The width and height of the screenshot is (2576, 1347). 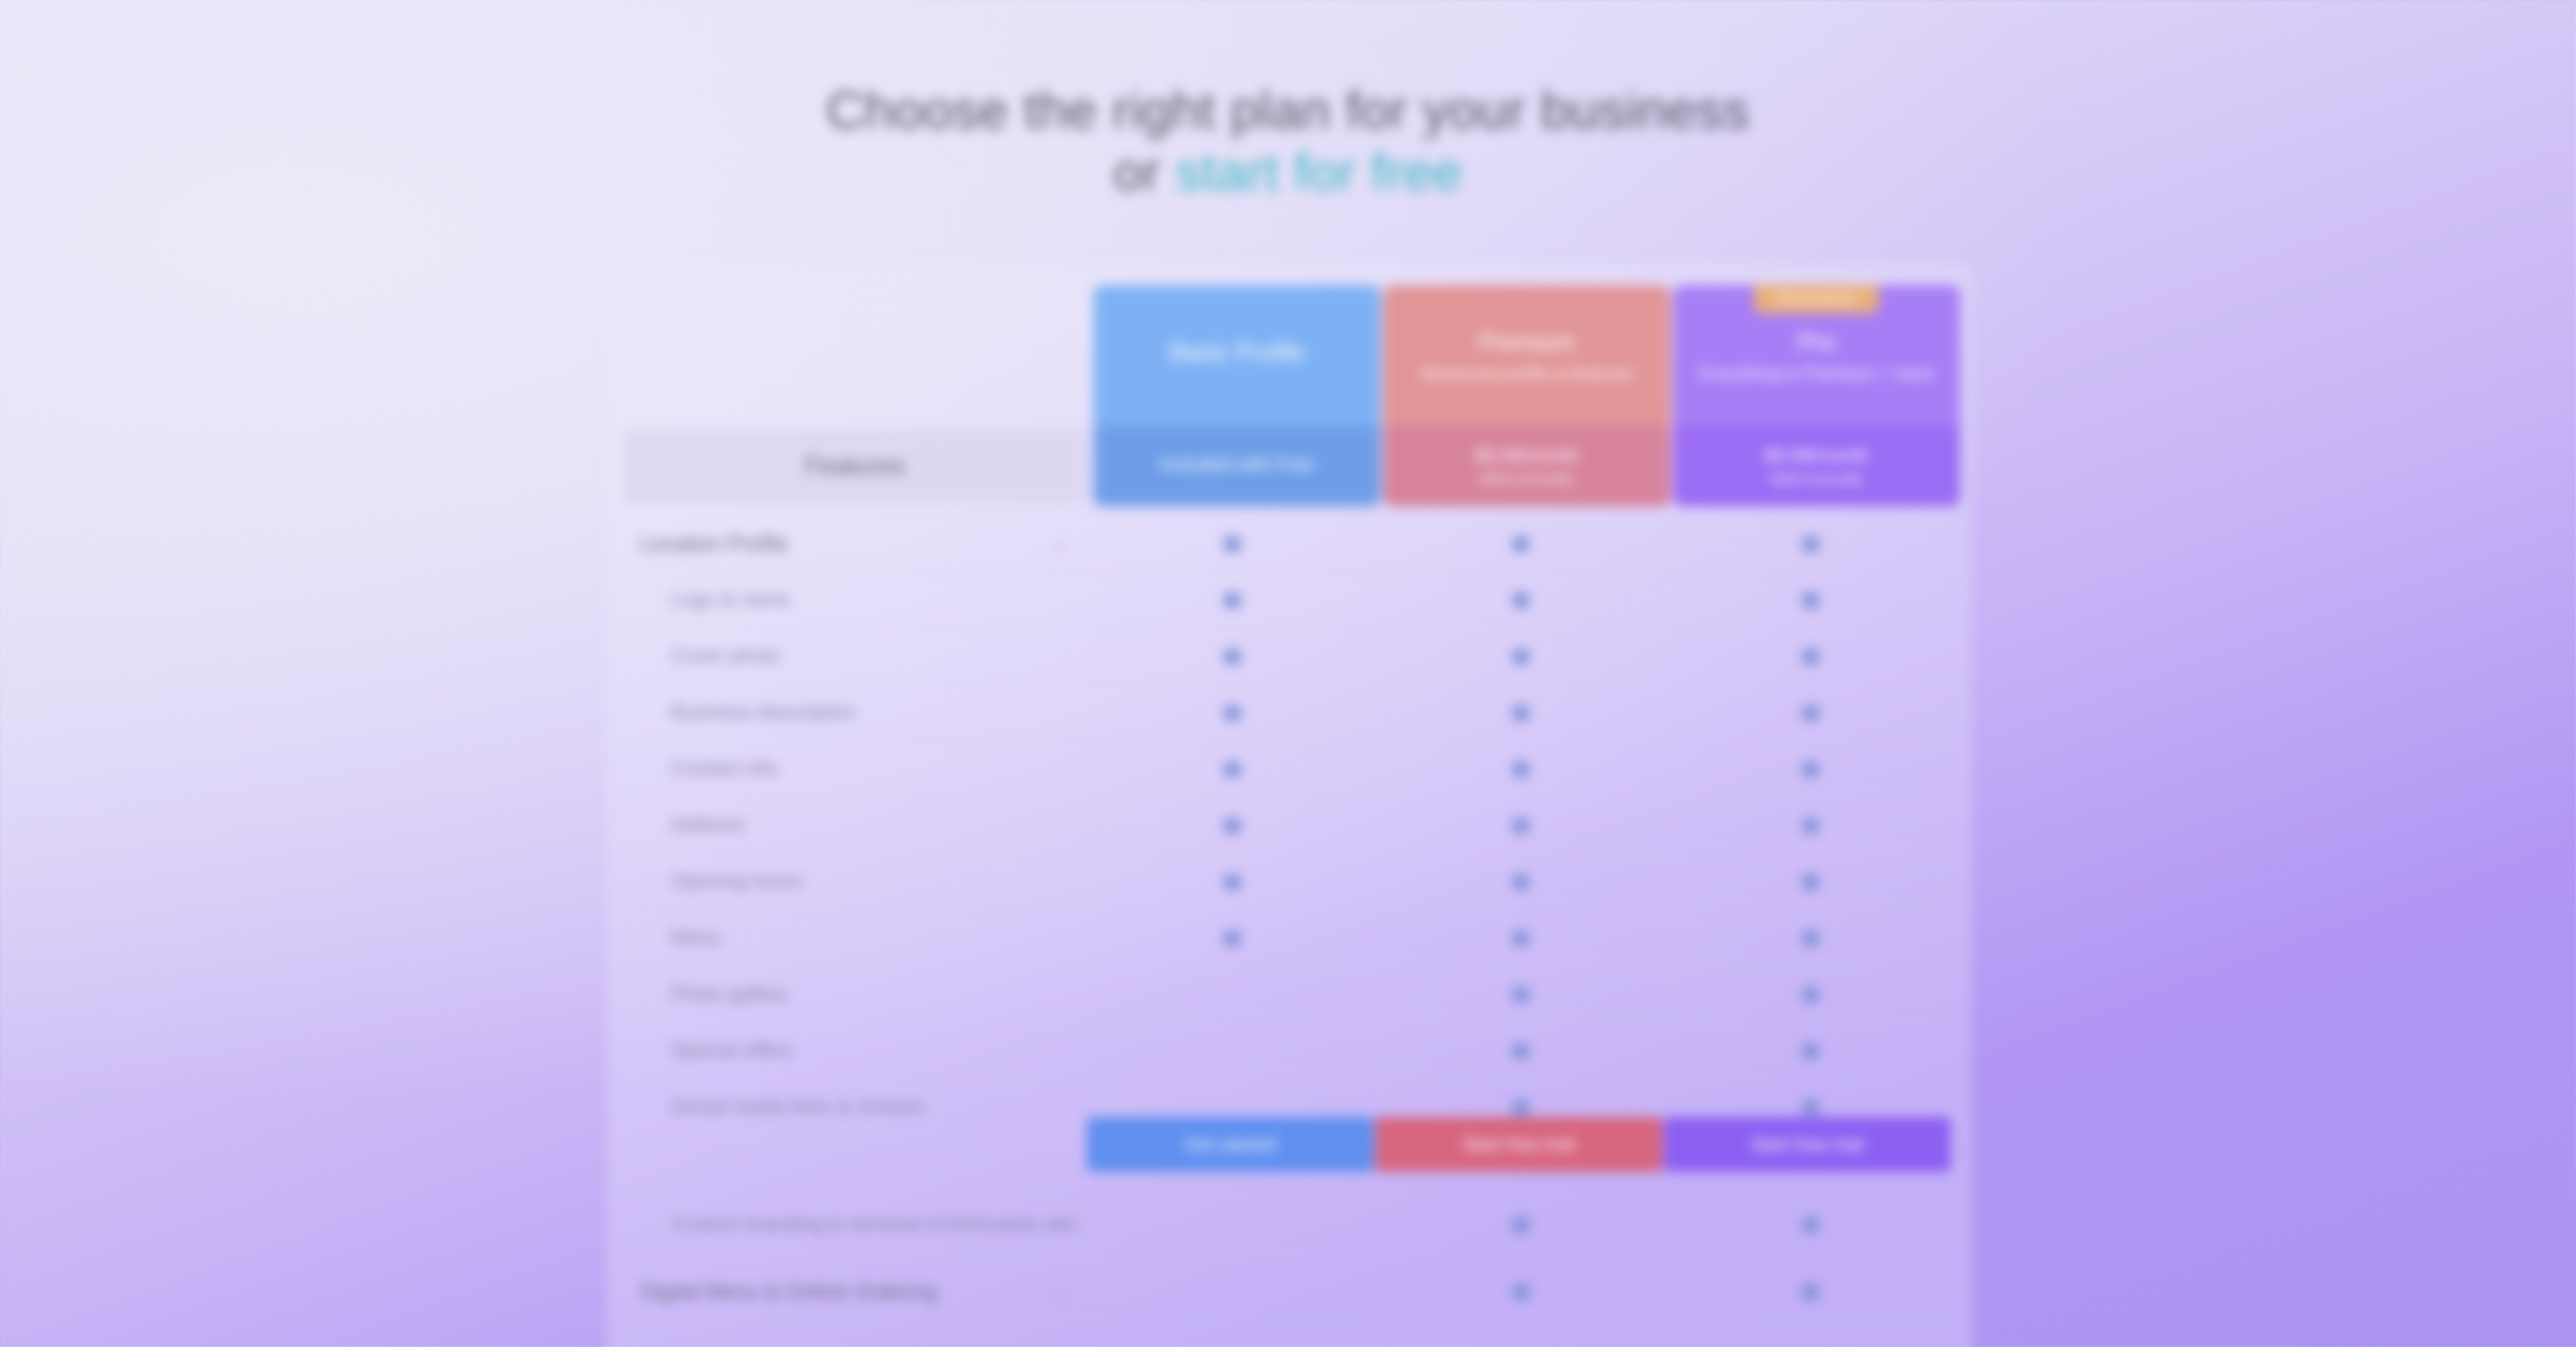 What do you see at coordinates (1816, 455) in the screenshot?
I see `plan-price: $9.99/month` at bounding box center [1816, 455].